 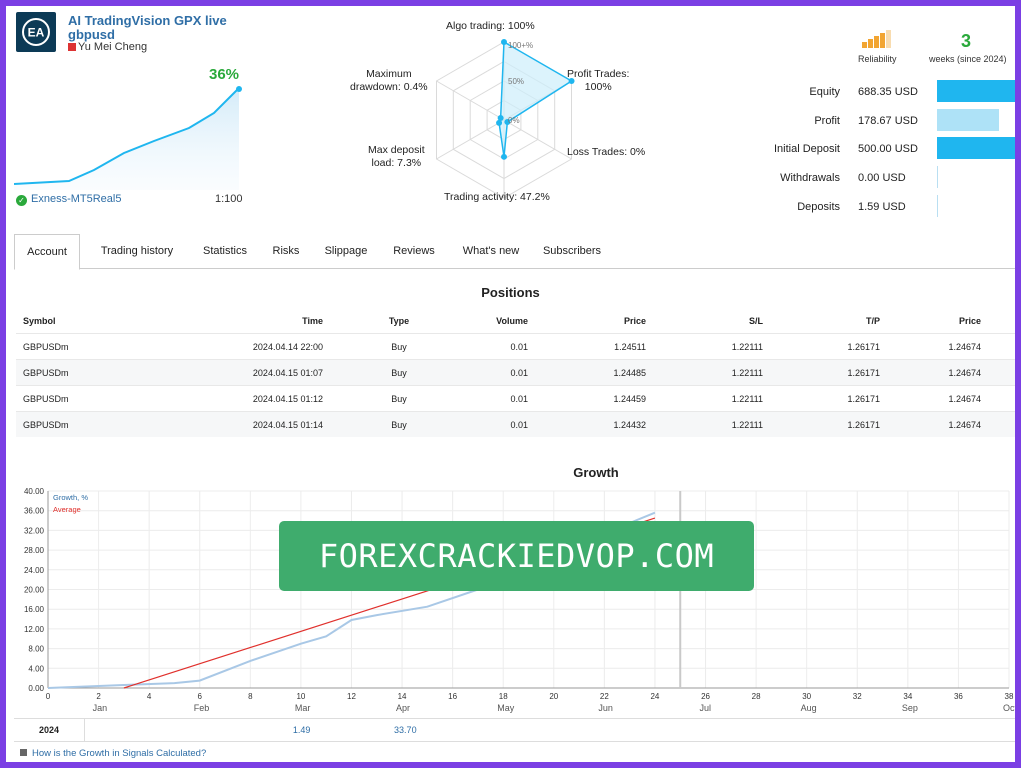 I want to click on x-tick-label: 6, so click(x=200, y=696).